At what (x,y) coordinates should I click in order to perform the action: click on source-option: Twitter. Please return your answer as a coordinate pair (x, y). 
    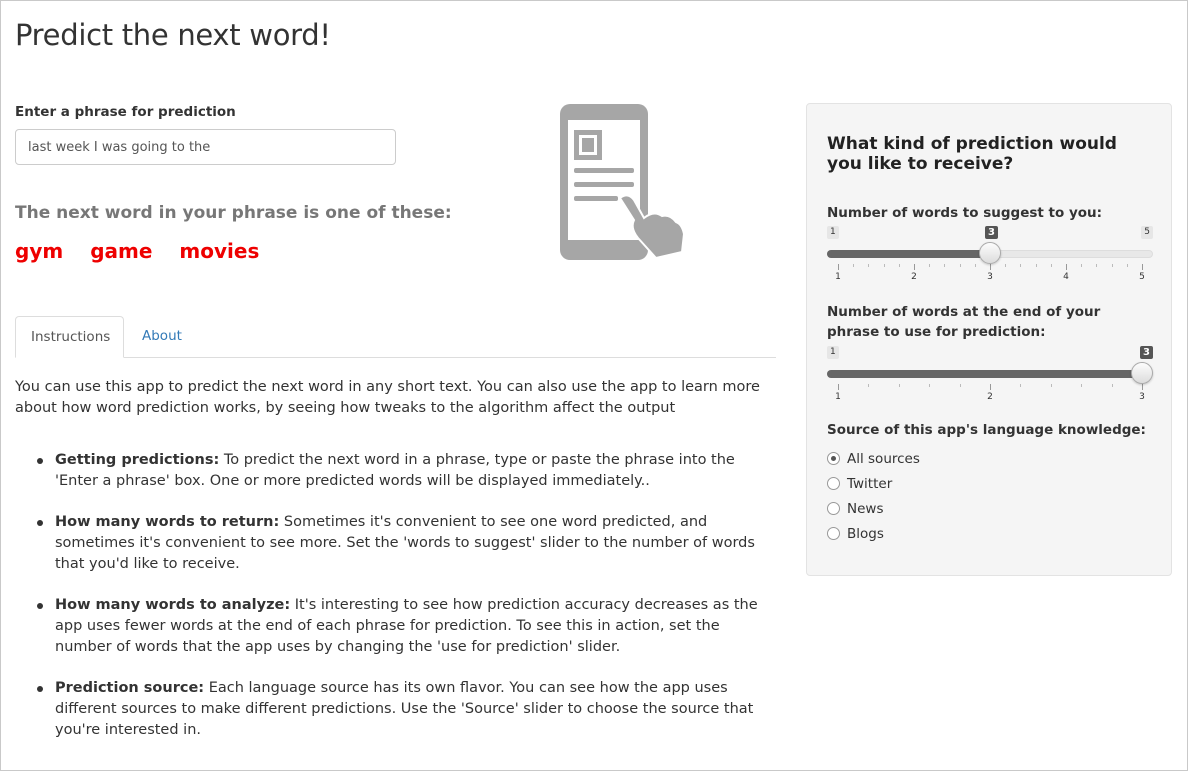
    Looking at the image, I should click on (873, 483).